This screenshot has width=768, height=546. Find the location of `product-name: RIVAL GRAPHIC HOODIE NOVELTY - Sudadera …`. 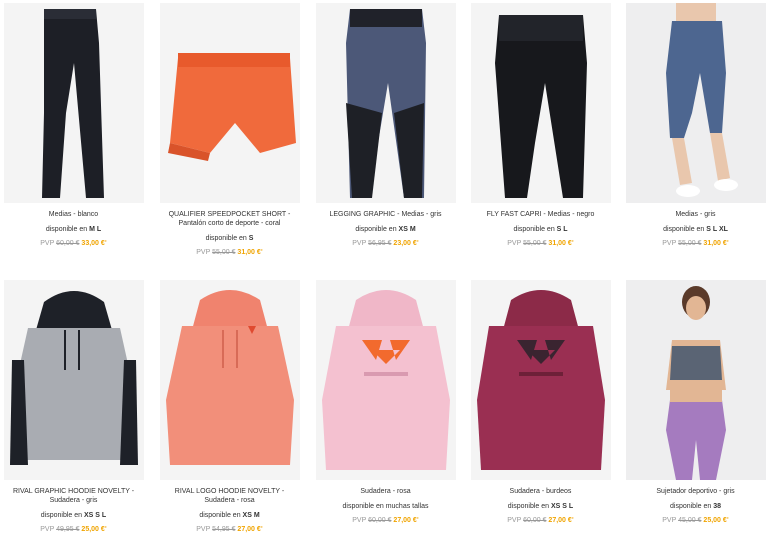

product-name: RIVAL GRAPHIC HOODIE NOVELTY - Sudadera … is located at coordinates (73, 496).